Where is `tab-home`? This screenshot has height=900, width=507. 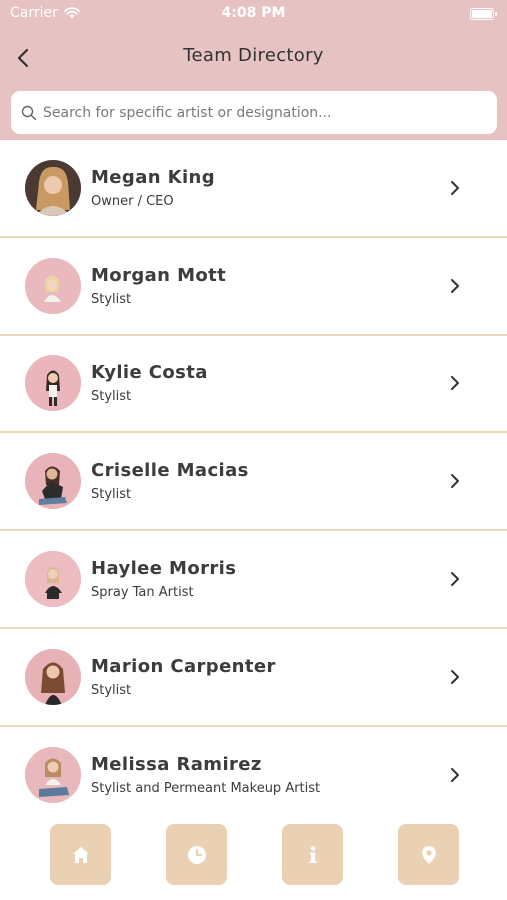 tab-home is located at coordinates (80, 854).